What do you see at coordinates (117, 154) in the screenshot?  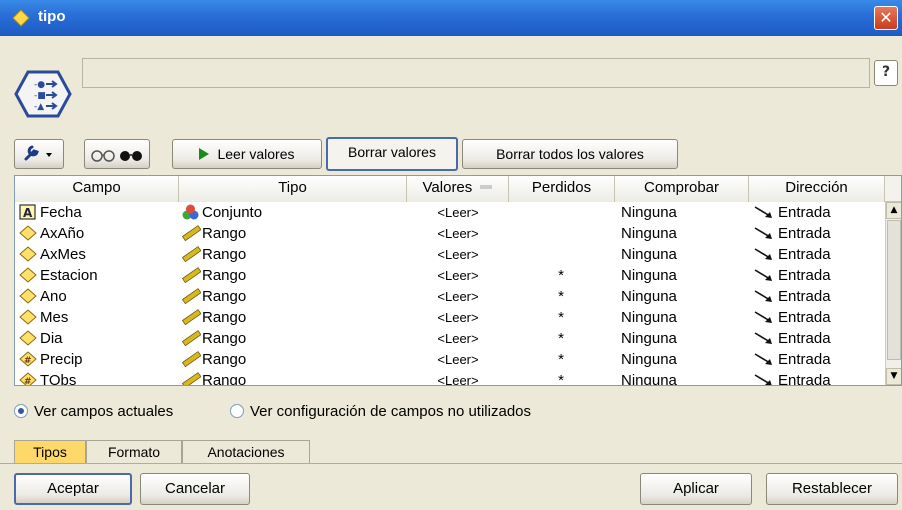 I see `view-glasses-button` at bounding box center [117, 154].